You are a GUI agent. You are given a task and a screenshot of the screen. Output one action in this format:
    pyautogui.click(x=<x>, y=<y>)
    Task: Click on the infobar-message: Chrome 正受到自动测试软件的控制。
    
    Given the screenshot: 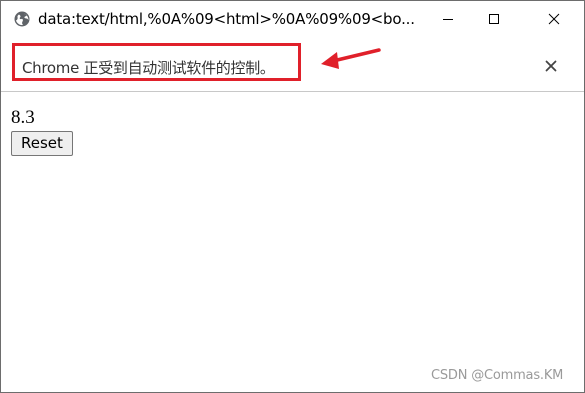 What is the action you would take?
    pyautogui.click(x=148, y=68)
    